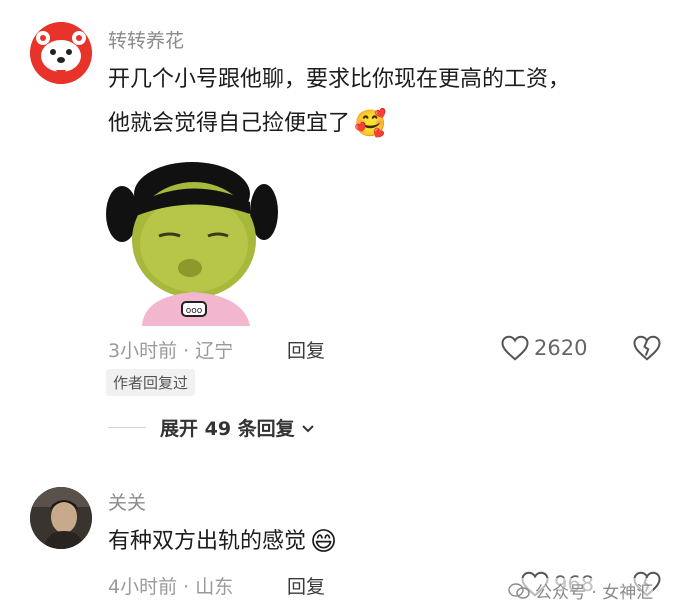  Describe the element at coordinates (594, 593) in the screenshot. I see `watermark-text: 公众号 · 女神汇` at that location.